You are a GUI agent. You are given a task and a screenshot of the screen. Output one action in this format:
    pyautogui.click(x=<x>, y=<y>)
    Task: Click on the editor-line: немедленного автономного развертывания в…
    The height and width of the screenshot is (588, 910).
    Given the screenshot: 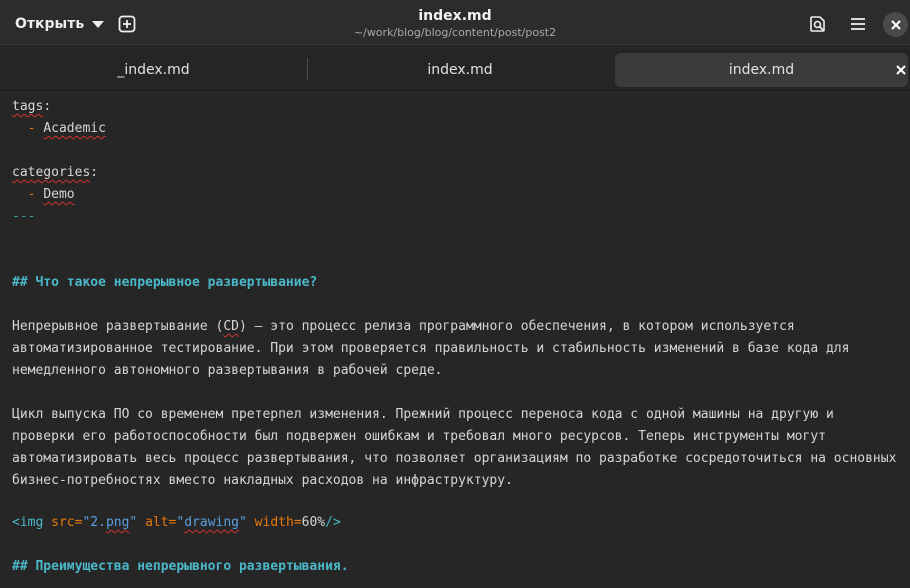 What is the action you would take?
    pyautogui.click(x=227, y=370)
    